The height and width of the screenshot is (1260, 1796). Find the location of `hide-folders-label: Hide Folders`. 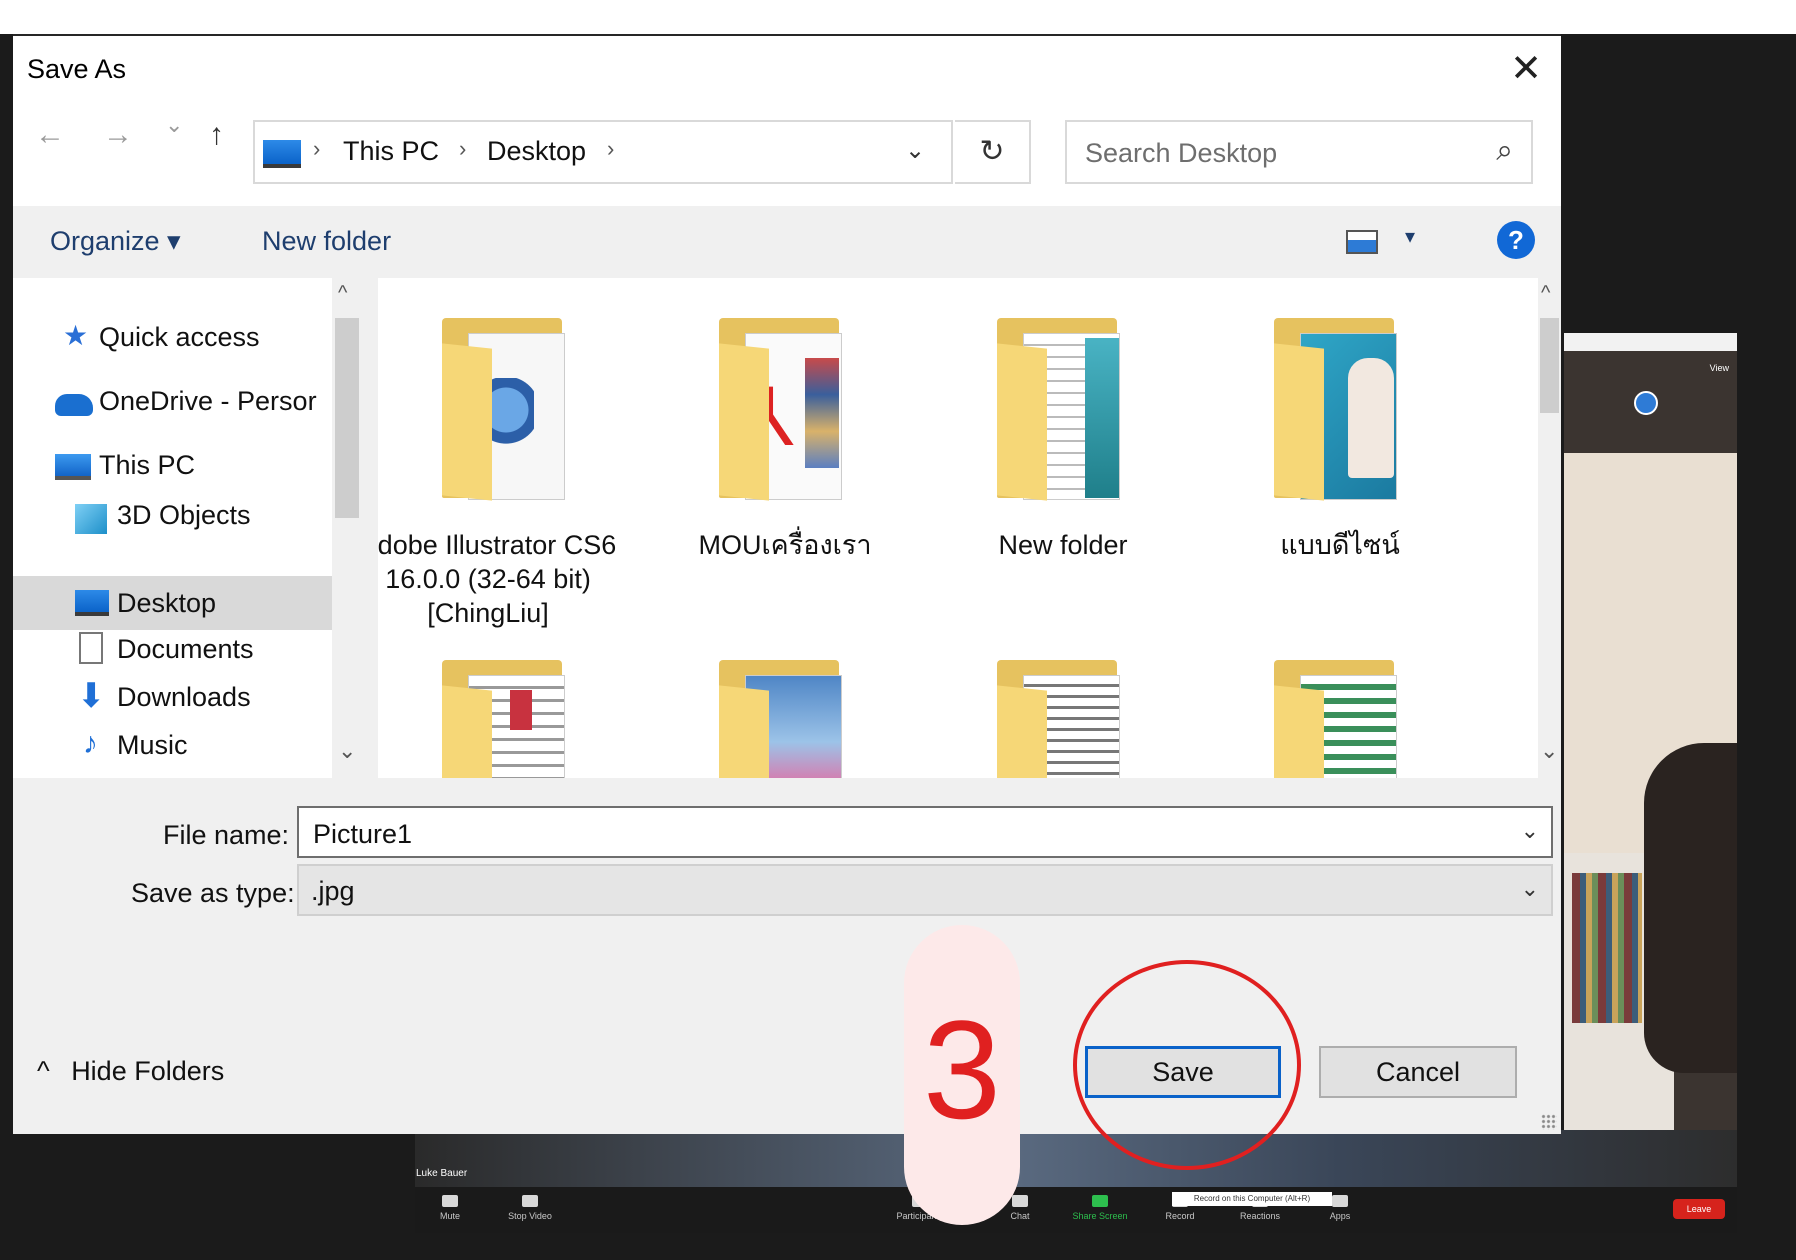

hide-folders-label: Hide Folders is located at coordinates (148, 1071).